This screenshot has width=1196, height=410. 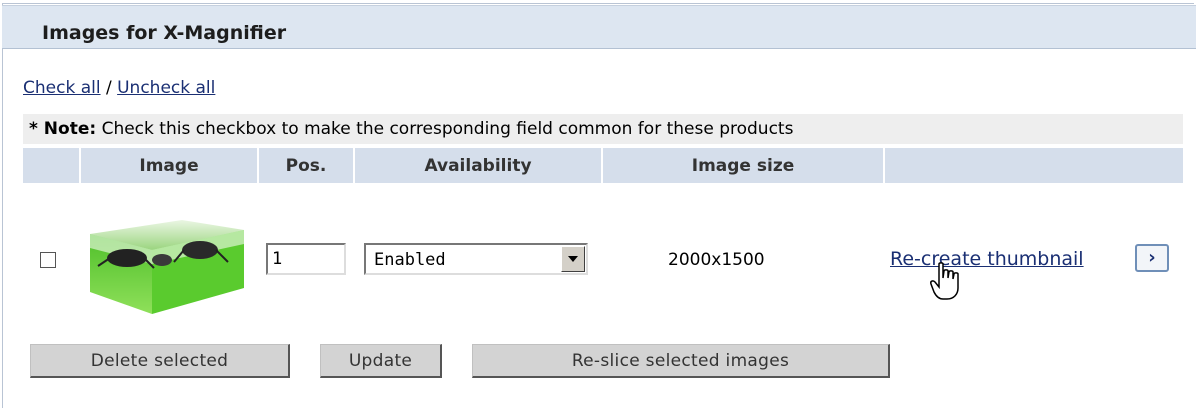 What do you see at coordinates (169, 165) in the screenshot?
I see `column-header-image: Image` at bounding box center [169, 165].